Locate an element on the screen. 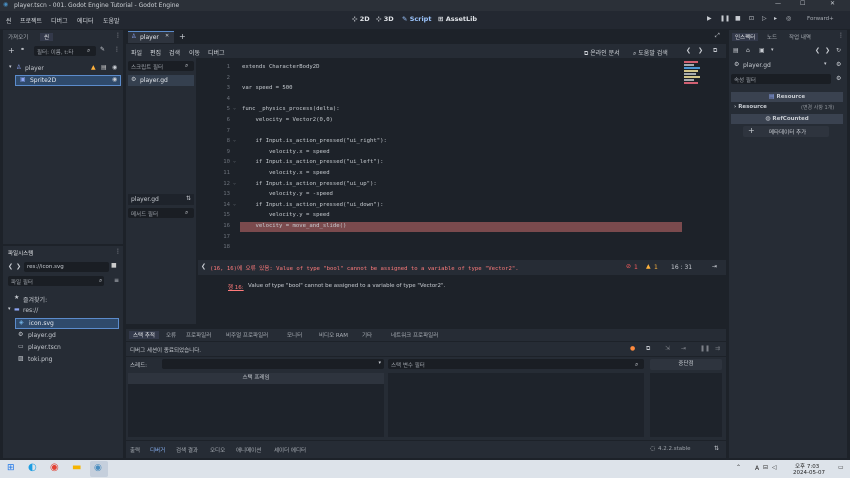 This screenshot has height=478, width=850. stack-vars-filter-input: 스택 변수 필터 is located at coordinates (516, 364).